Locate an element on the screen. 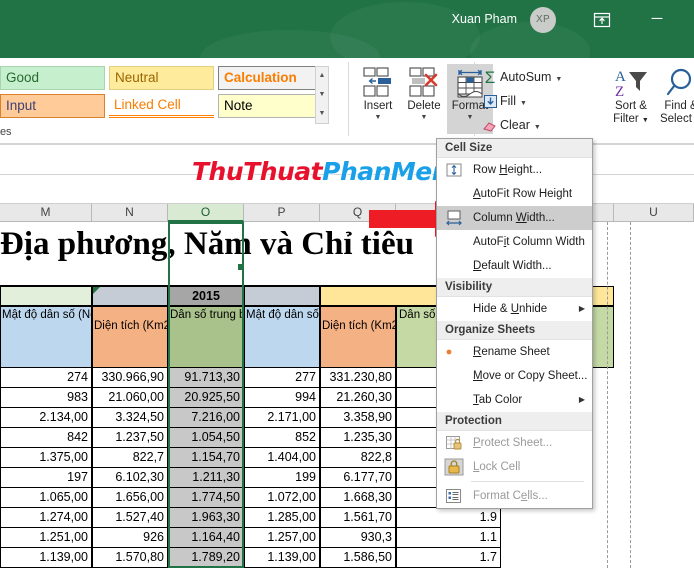 This screenshot has height=568, width=694. delete-caret-icon: ▼ is located at coordinates (424, 118).